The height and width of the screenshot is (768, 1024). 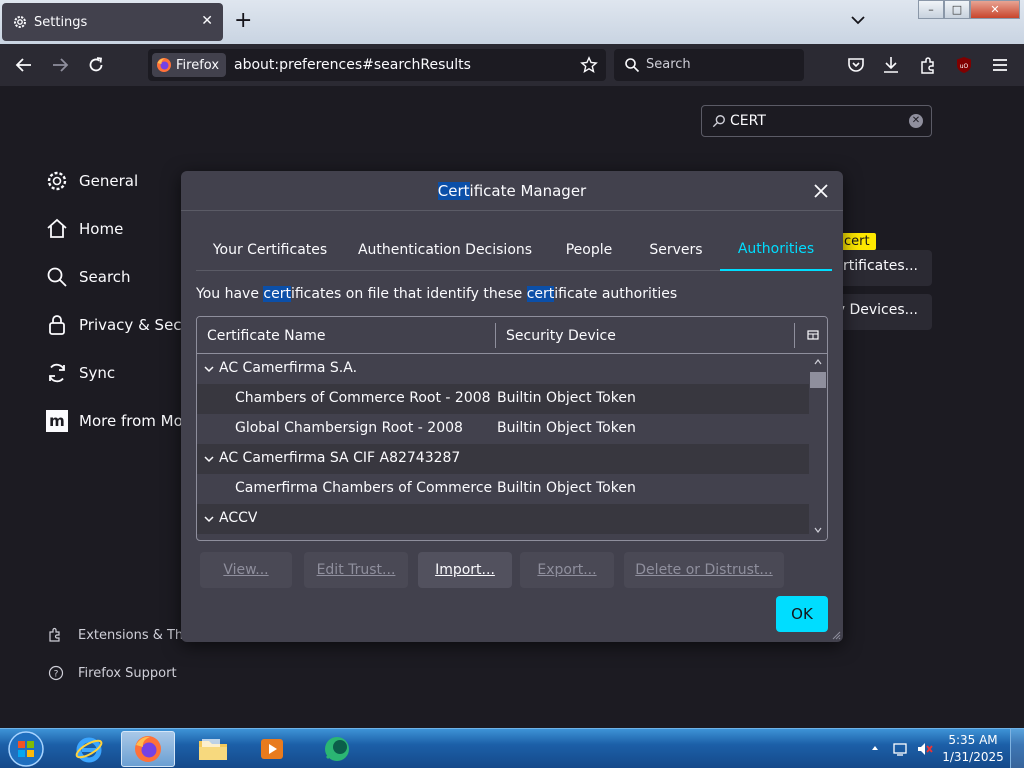 I want to click on window-controls: – □ ✕, so click(x=969, y=10).